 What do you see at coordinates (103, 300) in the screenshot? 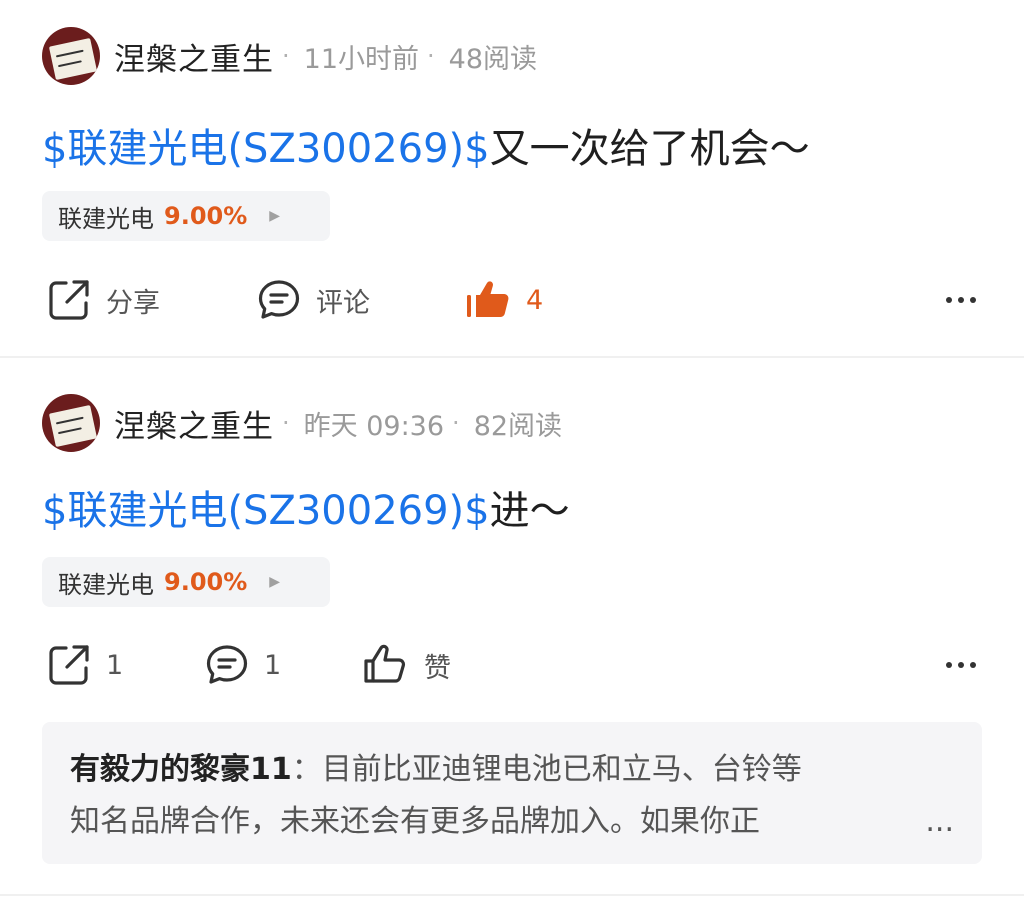
I see `share-button: 分享` at bounding box center [103, 300].